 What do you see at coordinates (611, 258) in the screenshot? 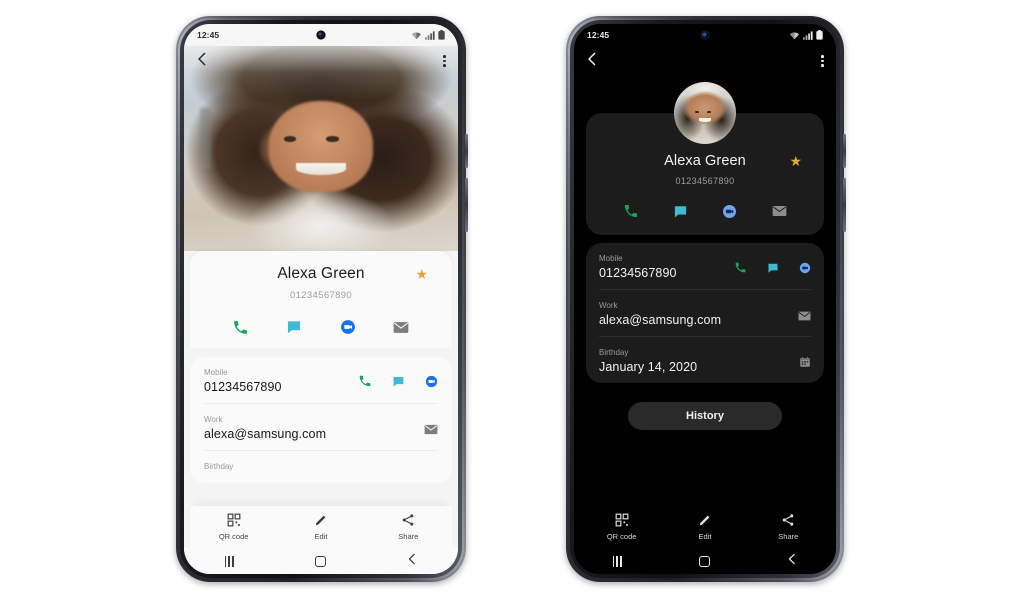
I see `detail-label: Mobile` at bounding box center [611, 258].